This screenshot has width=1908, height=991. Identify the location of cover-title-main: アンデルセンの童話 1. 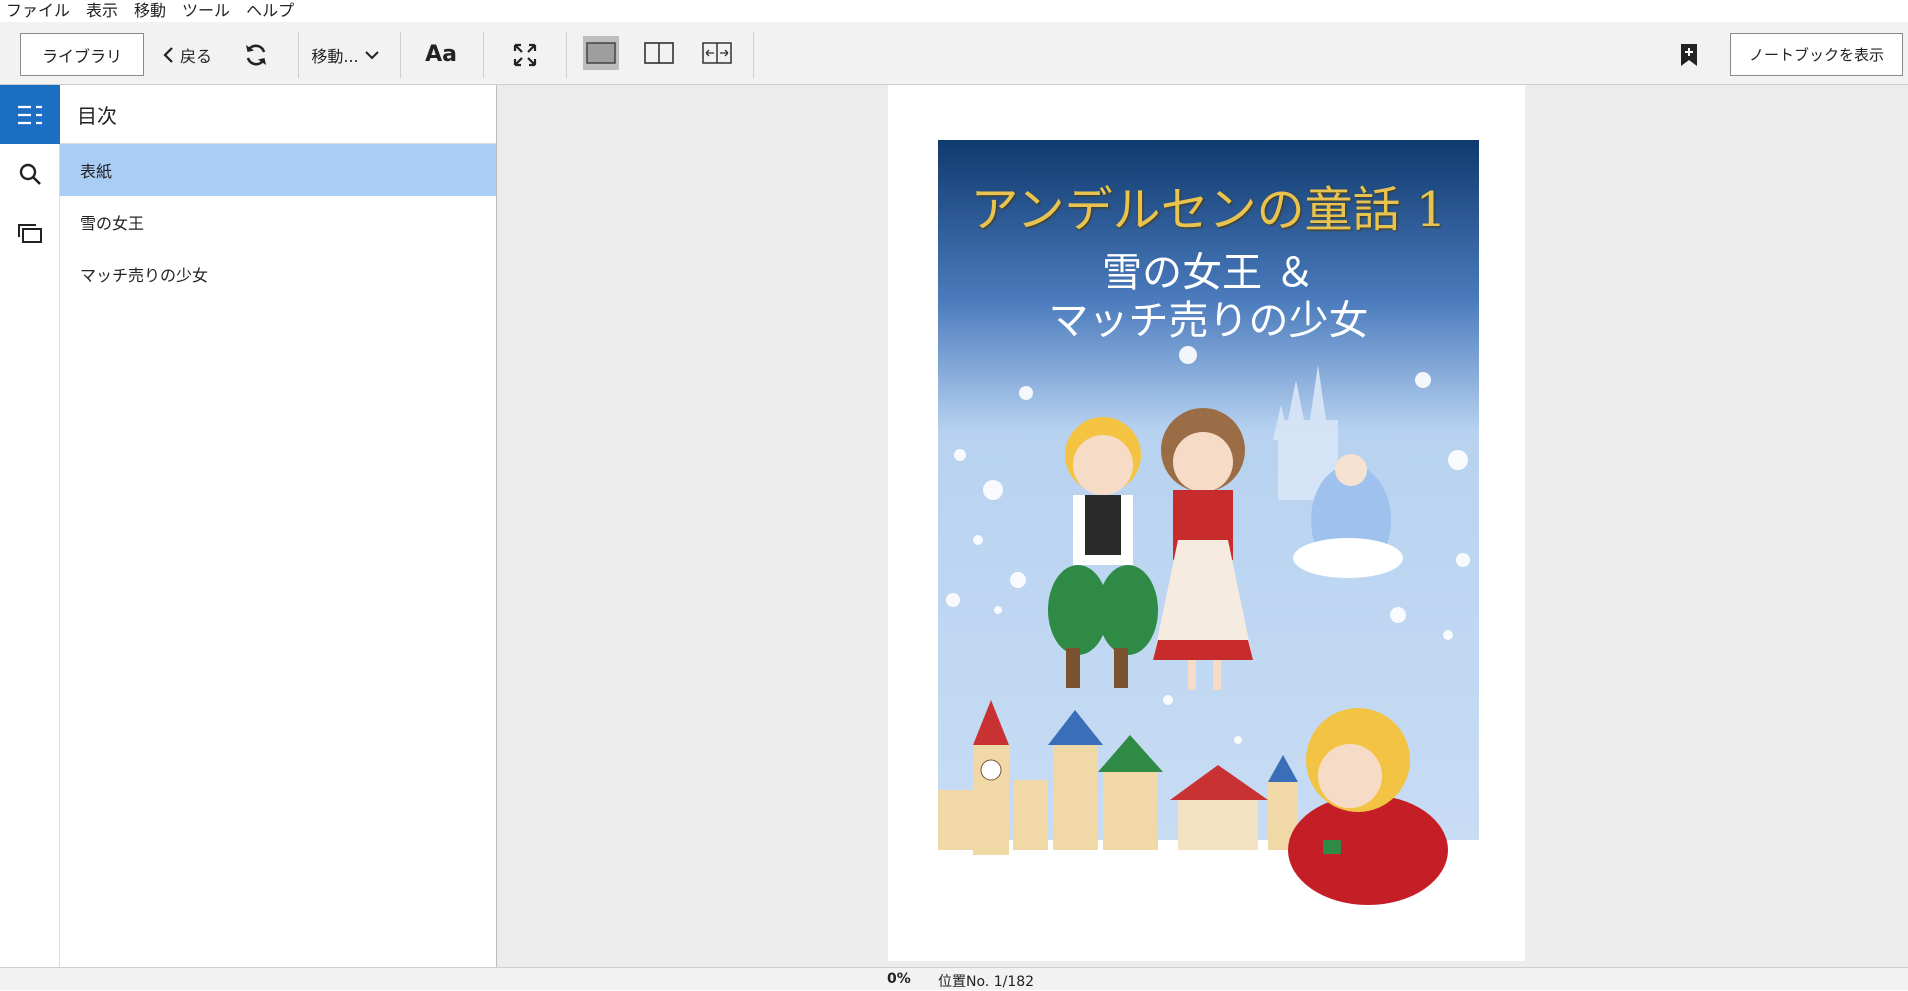
(1208, 210).